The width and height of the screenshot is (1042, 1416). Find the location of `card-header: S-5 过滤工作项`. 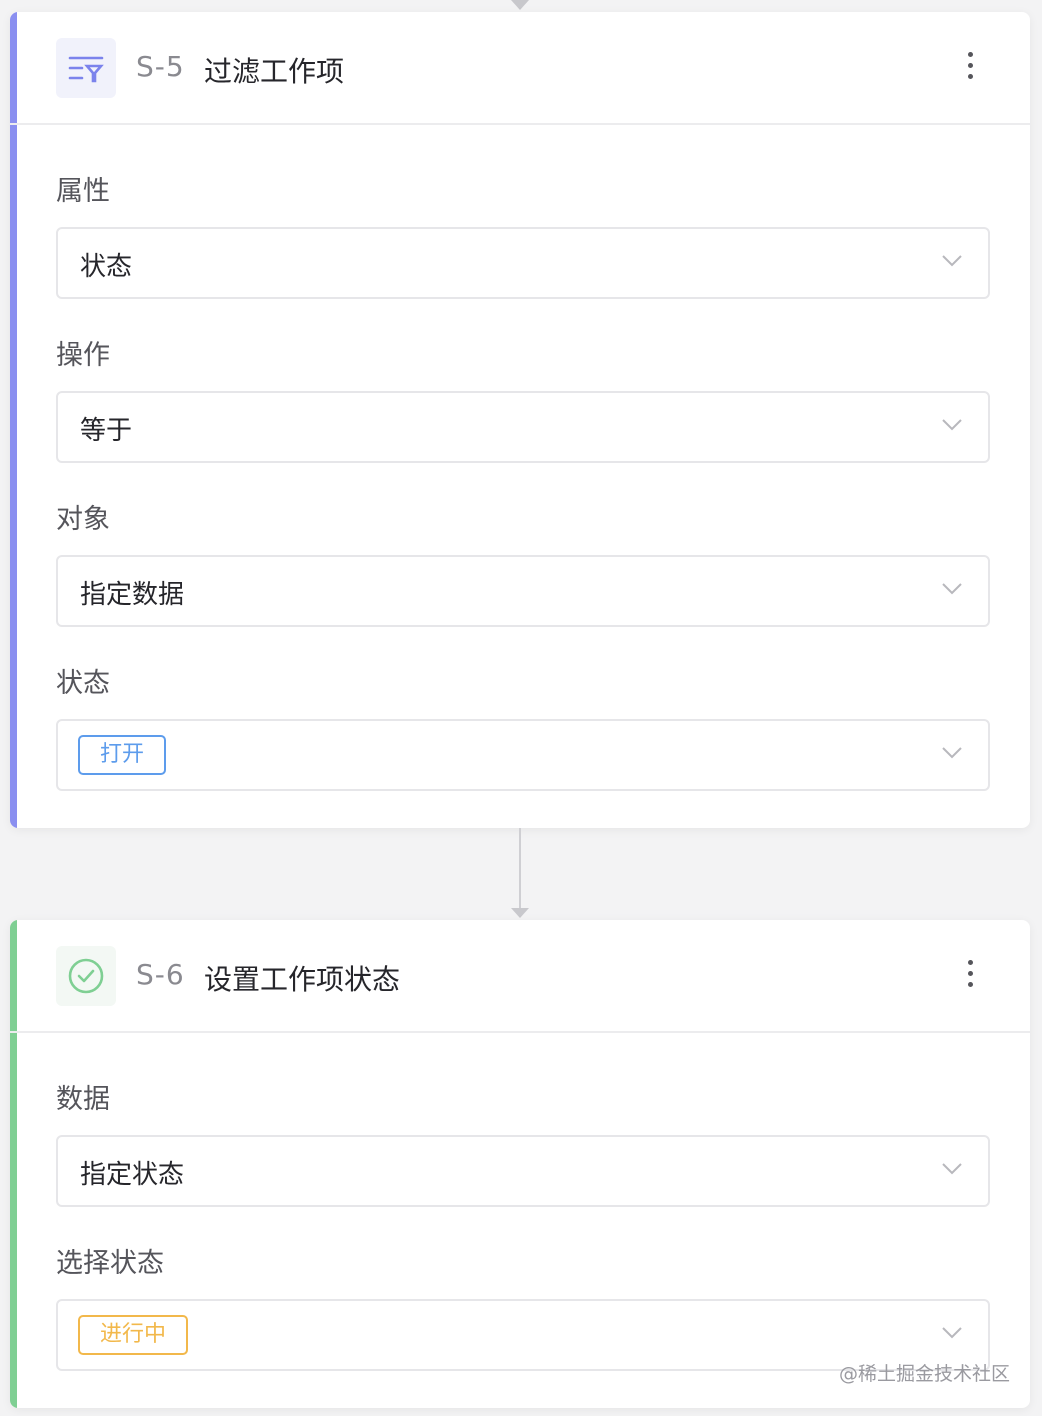

card-header: S-5 过滤工作项 is located at coordinates (520, 68).